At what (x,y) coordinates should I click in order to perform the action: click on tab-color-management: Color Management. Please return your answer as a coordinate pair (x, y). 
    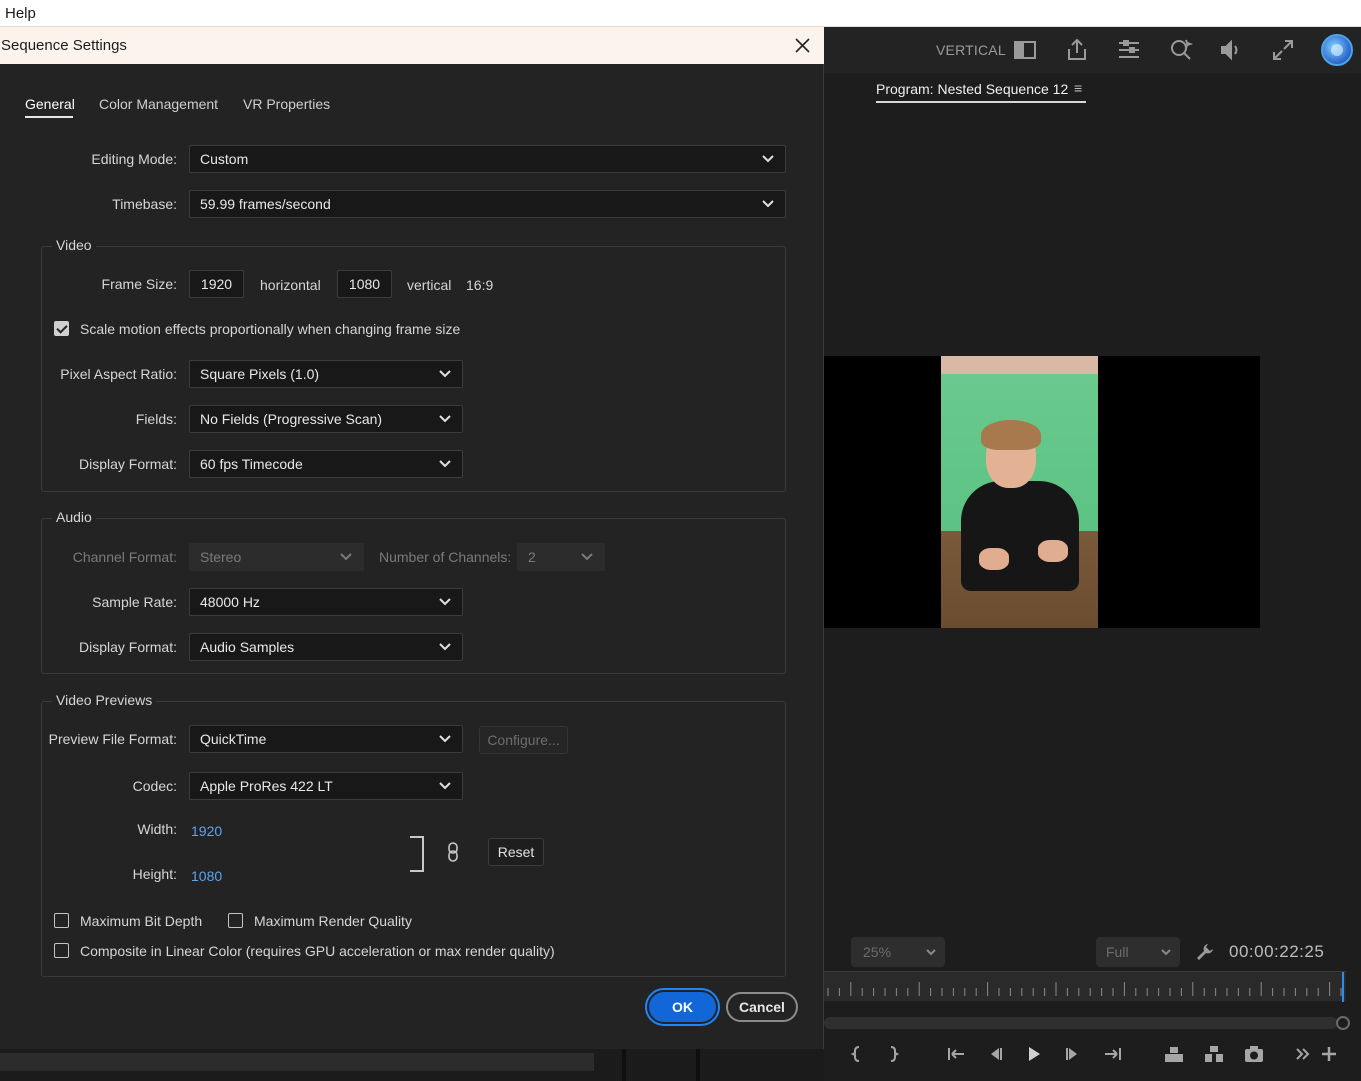
    Looking at the image, I should click on (158, 104).